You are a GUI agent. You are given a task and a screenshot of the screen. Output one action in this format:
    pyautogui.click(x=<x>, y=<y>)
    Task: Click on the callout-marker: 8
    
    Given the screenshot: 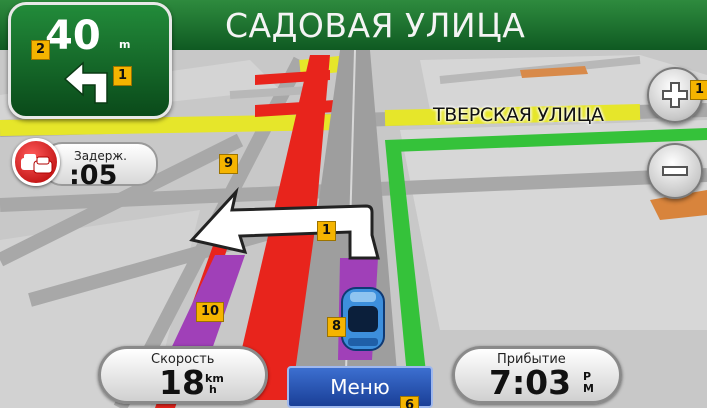 What is the action you would take?
    pyautogui.click(x=337, y=327)
    